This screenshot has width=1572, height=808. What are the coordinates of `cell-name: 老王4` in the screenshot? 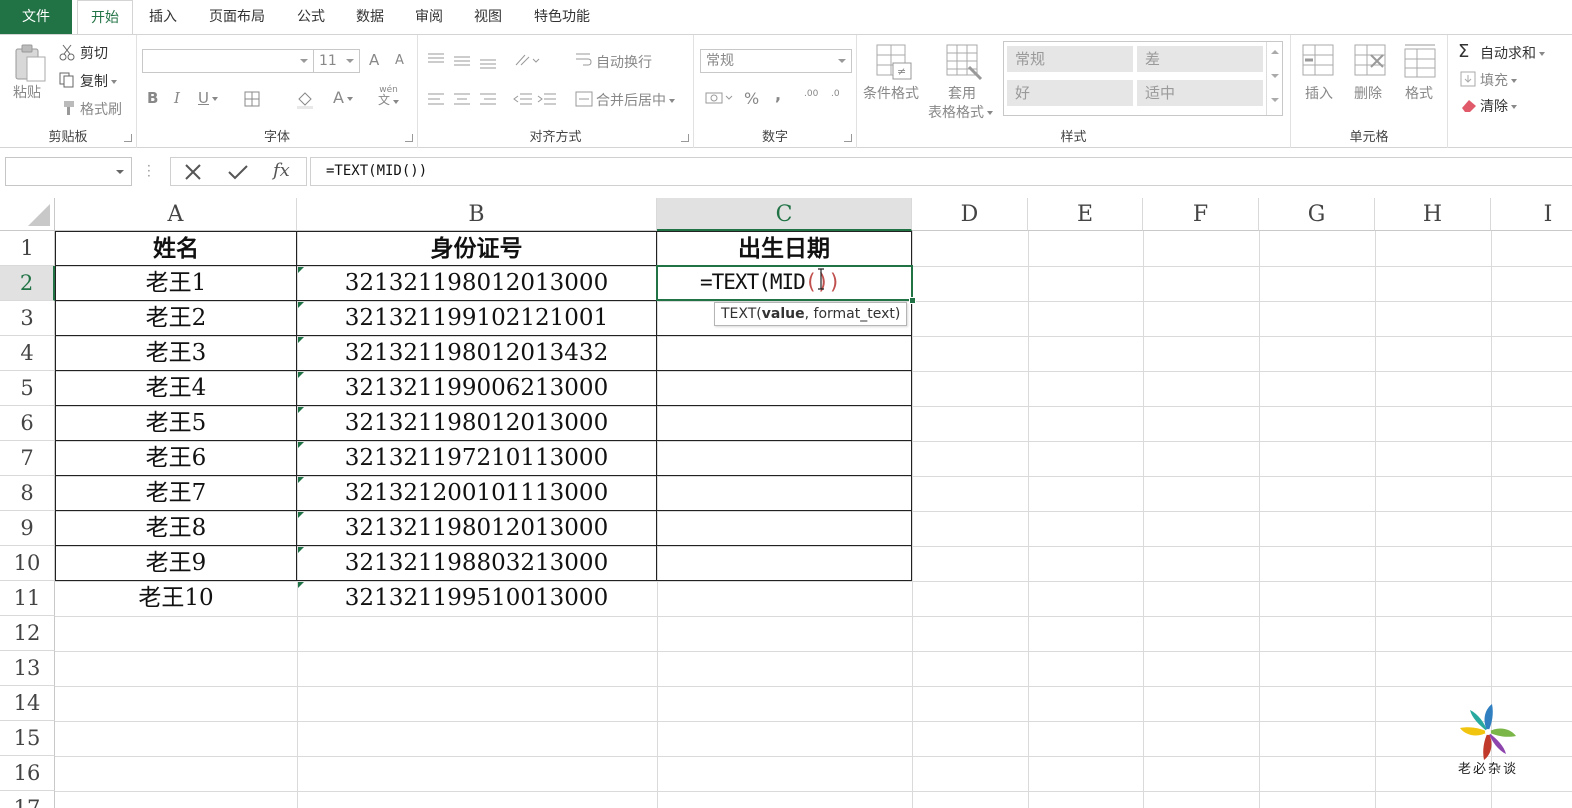 It's located at (176, 388).